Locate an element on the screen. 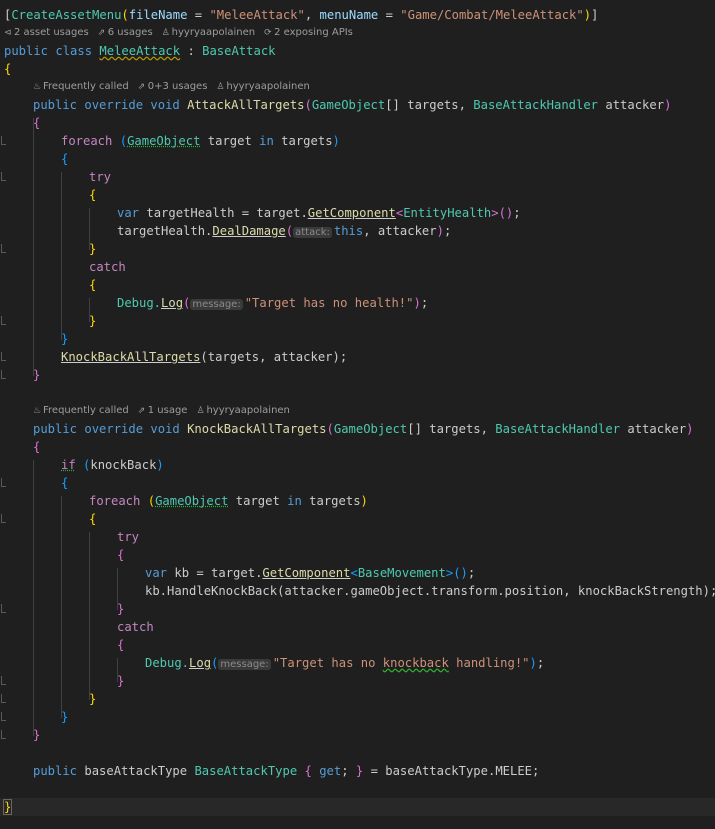  code-line-if: if (knockBack) is located at coordinates (112, 465).